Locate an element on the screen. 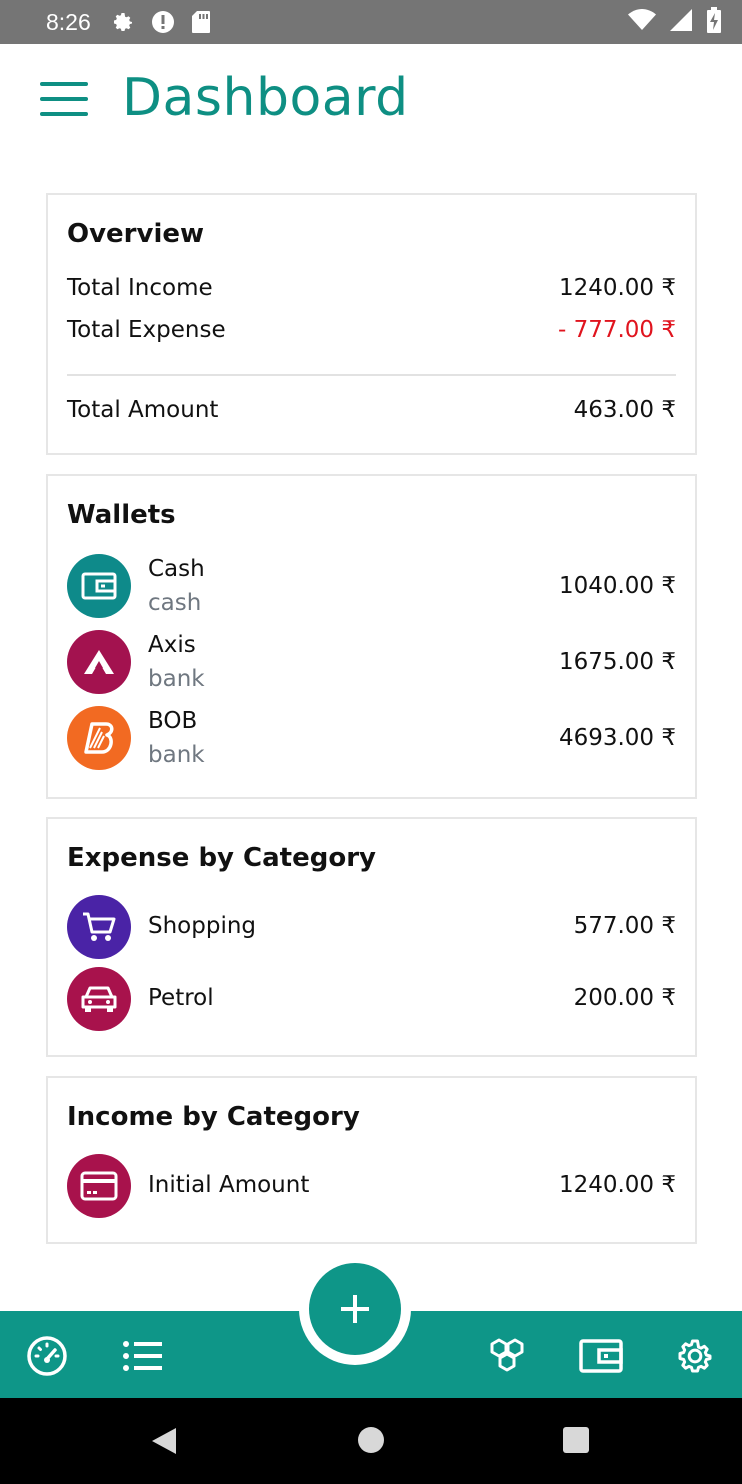  total-amount-value: 463.00 ₹ is located at coordinates (624, 410).